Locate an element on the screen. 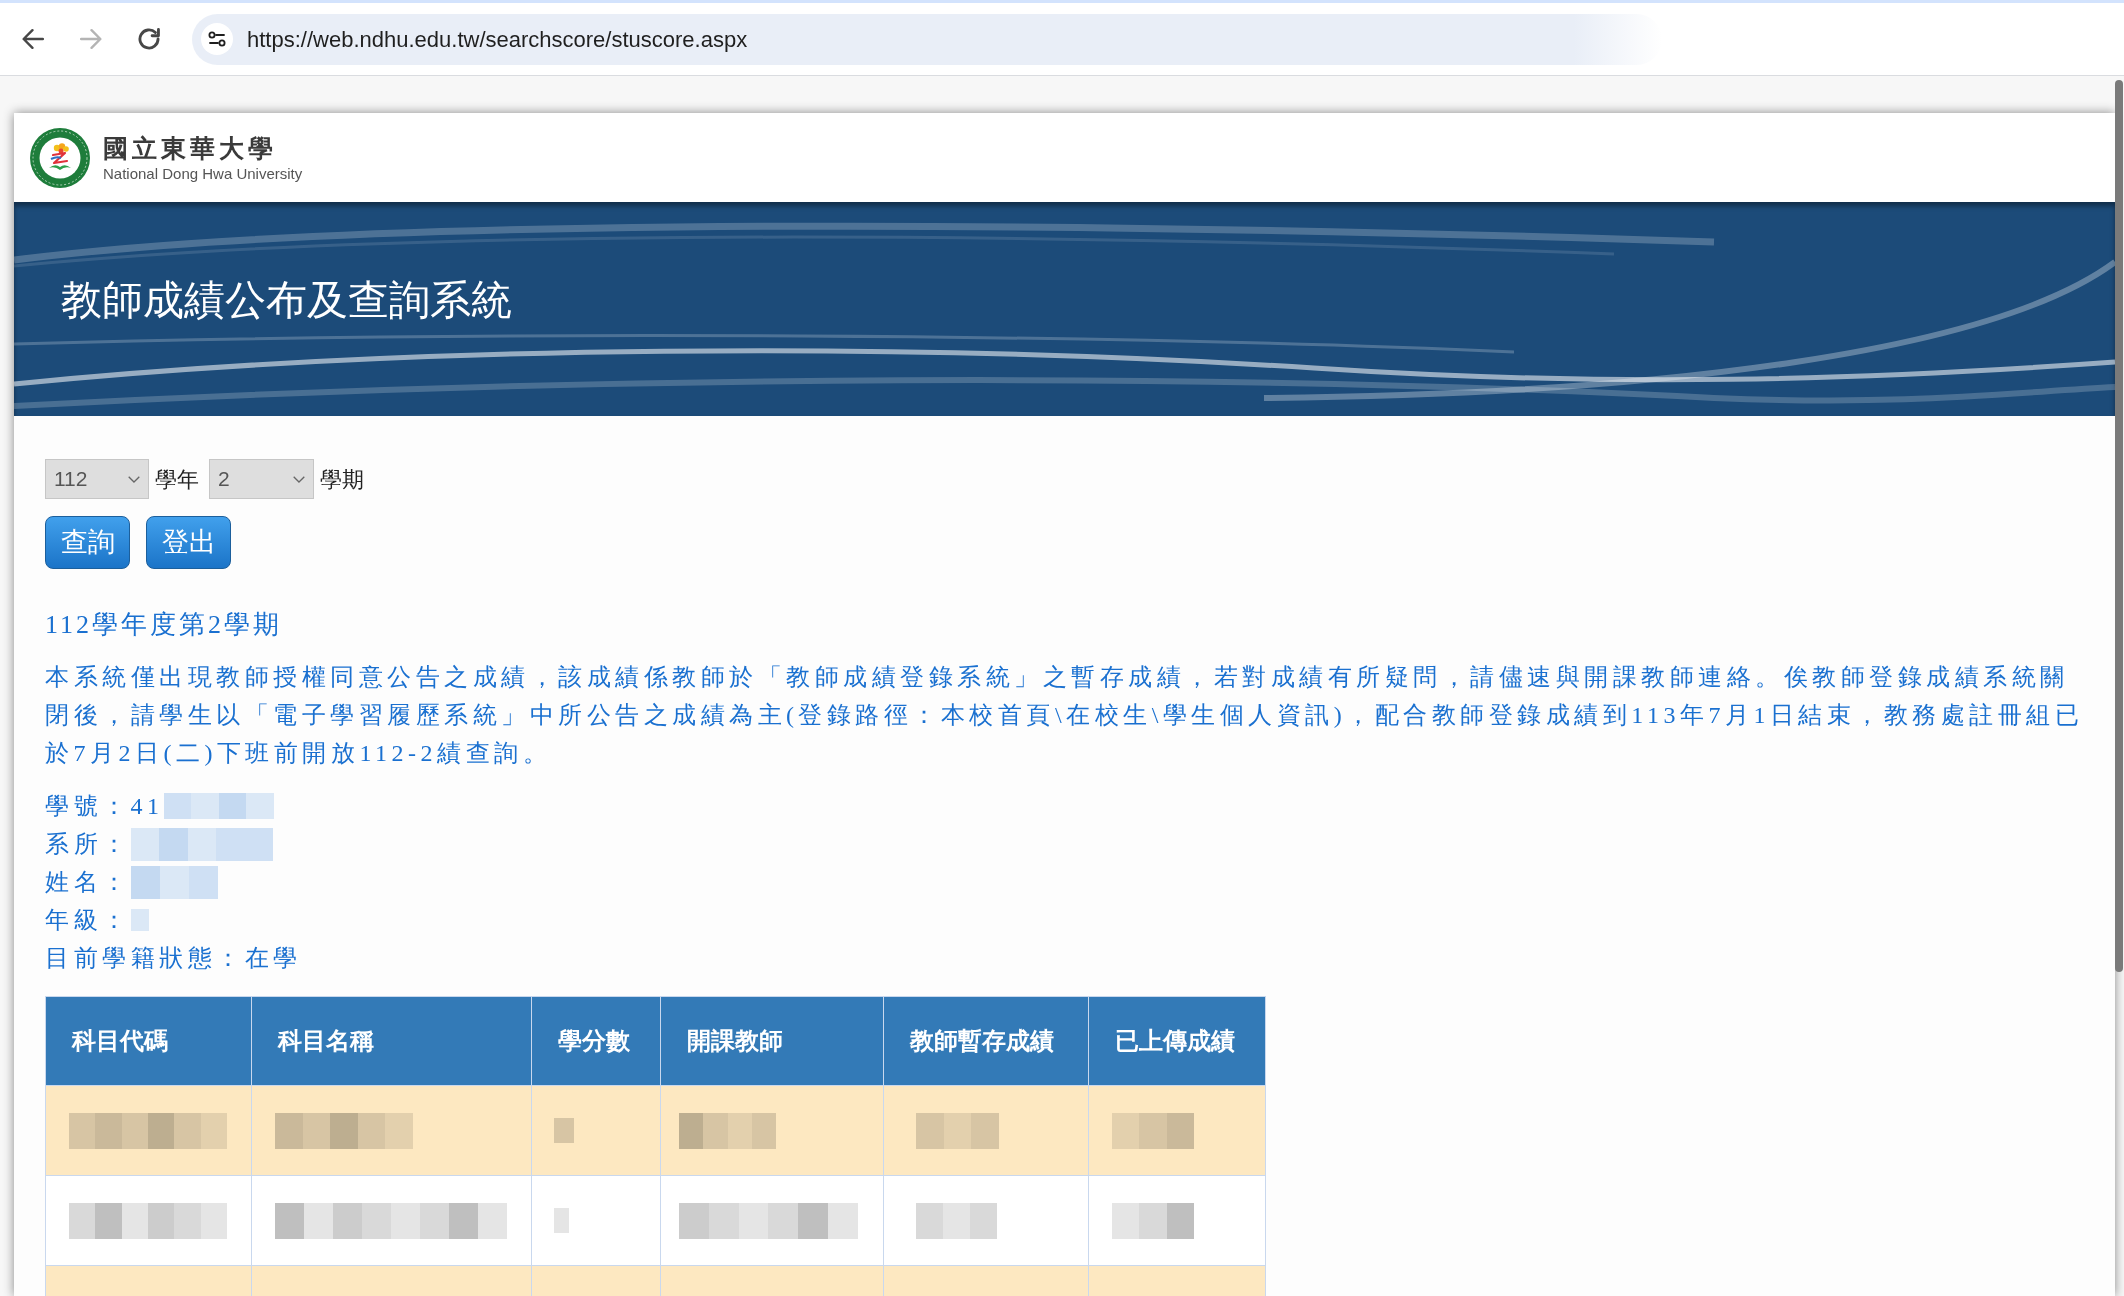  student-info-text: 姓名： is located at coordinates (88, 882).